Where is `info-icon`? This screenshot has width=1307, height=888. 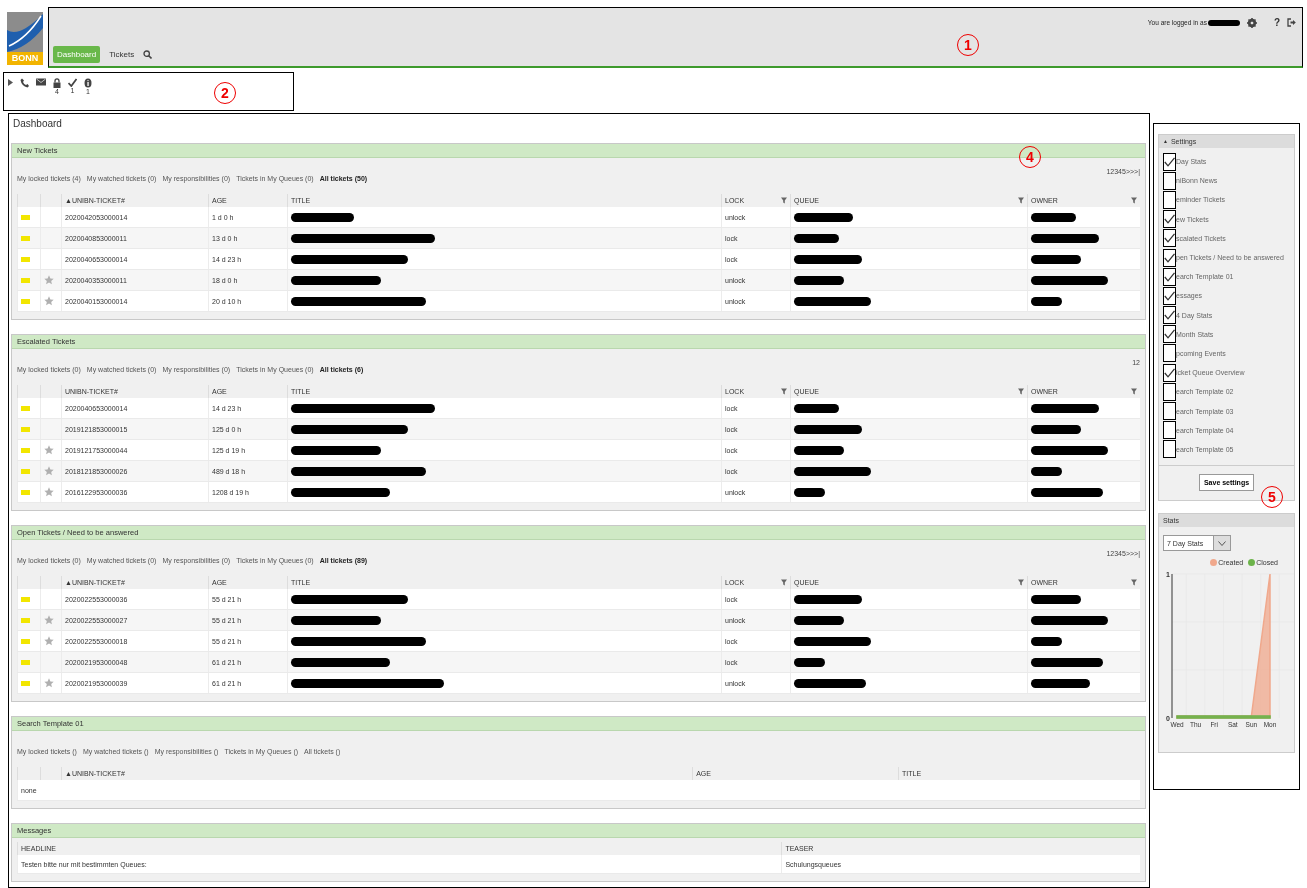 info-icon is located at coordinates (88, 83).